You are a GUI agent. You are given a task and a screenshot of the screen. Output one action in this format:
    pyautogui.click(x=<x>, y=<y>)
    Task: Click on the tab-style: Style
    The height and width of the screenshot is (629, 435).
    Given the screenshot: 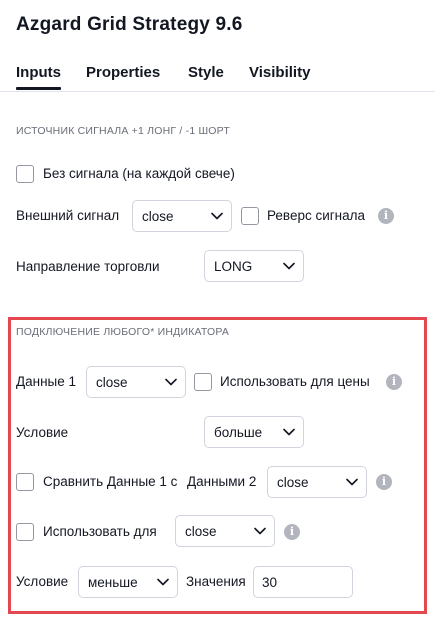 What is the action you would take?
    pyautogui.click(x=206, y=72)
    